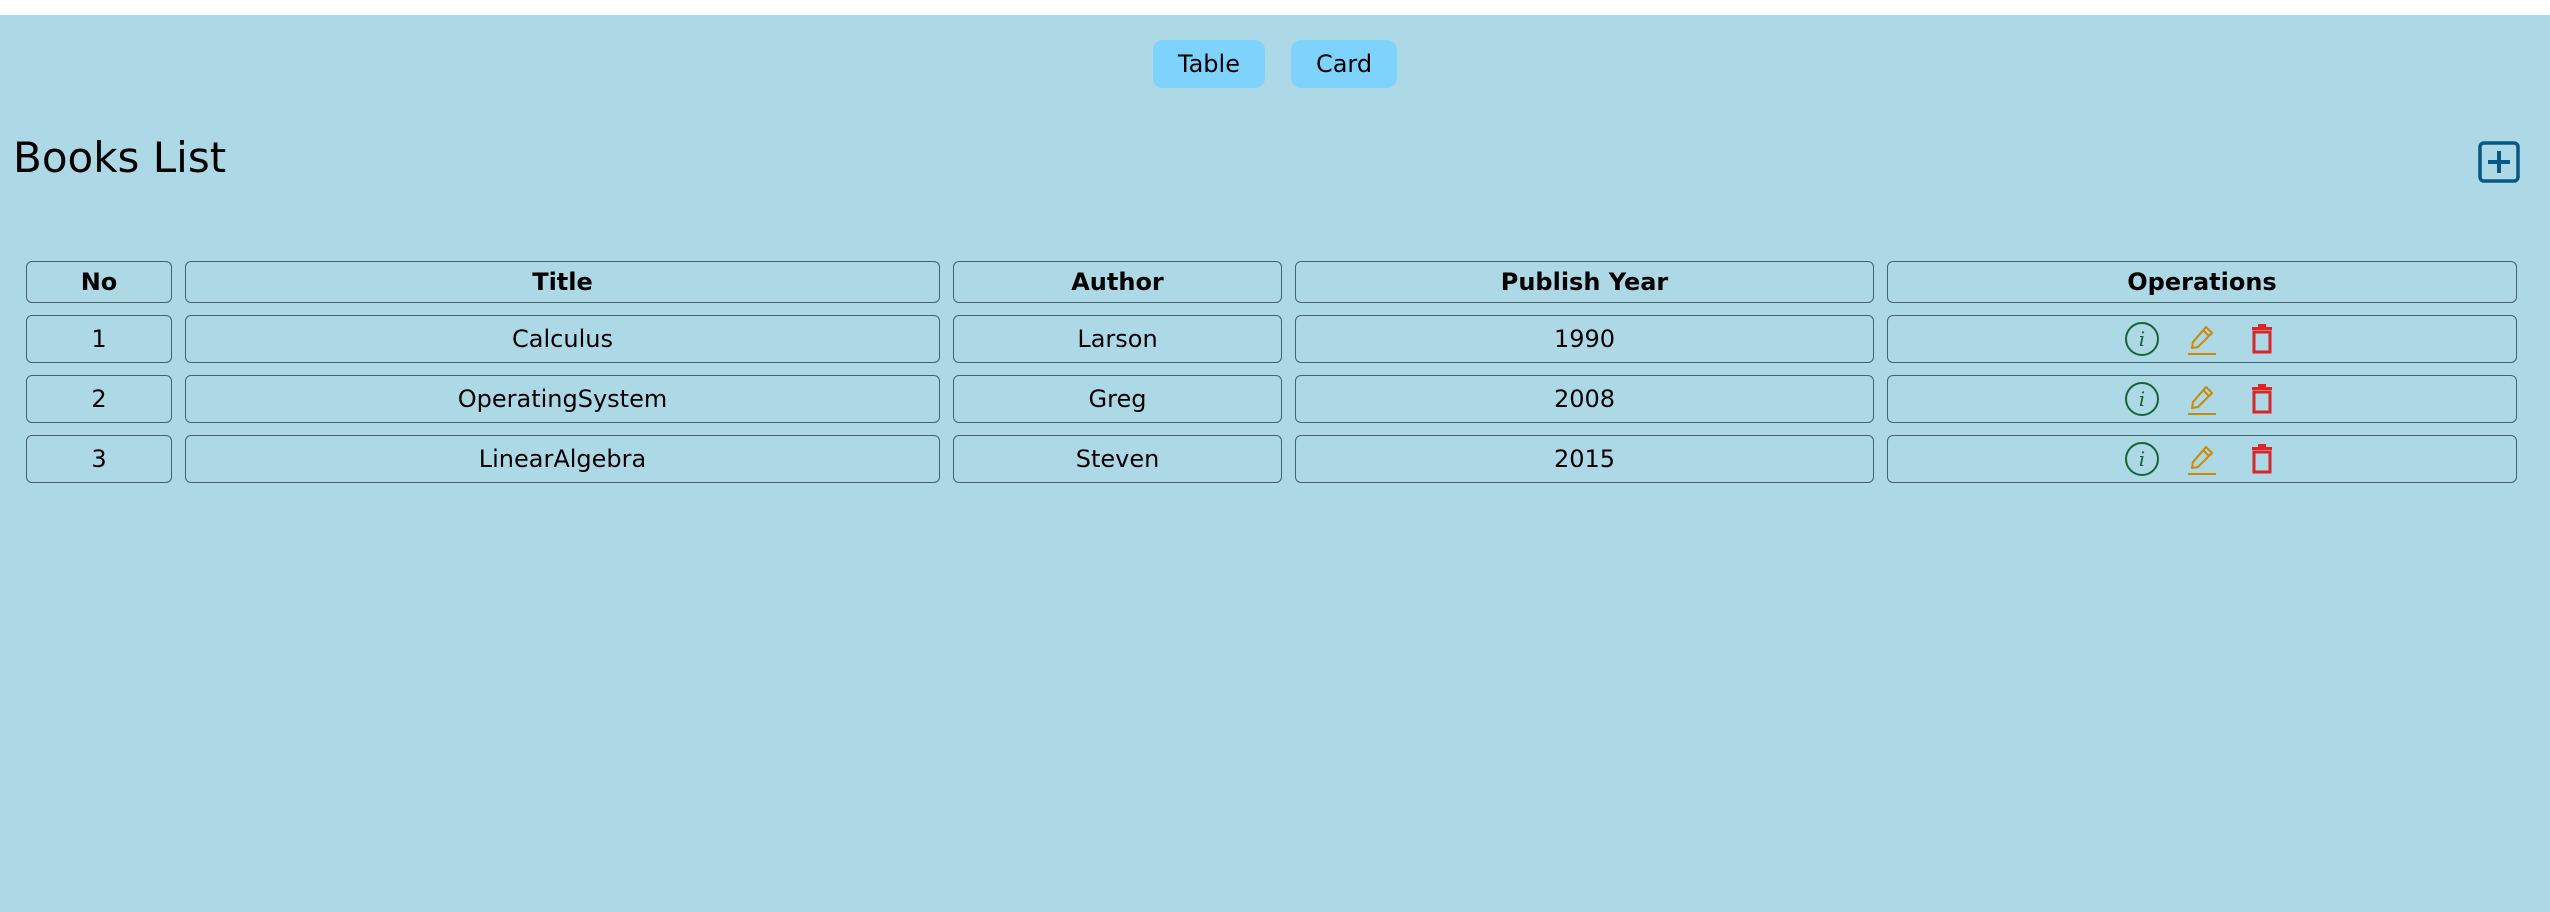  Describe the element at coordinates (1117, 282) in the screenshot. I see `column-header-author: Author` at that location.